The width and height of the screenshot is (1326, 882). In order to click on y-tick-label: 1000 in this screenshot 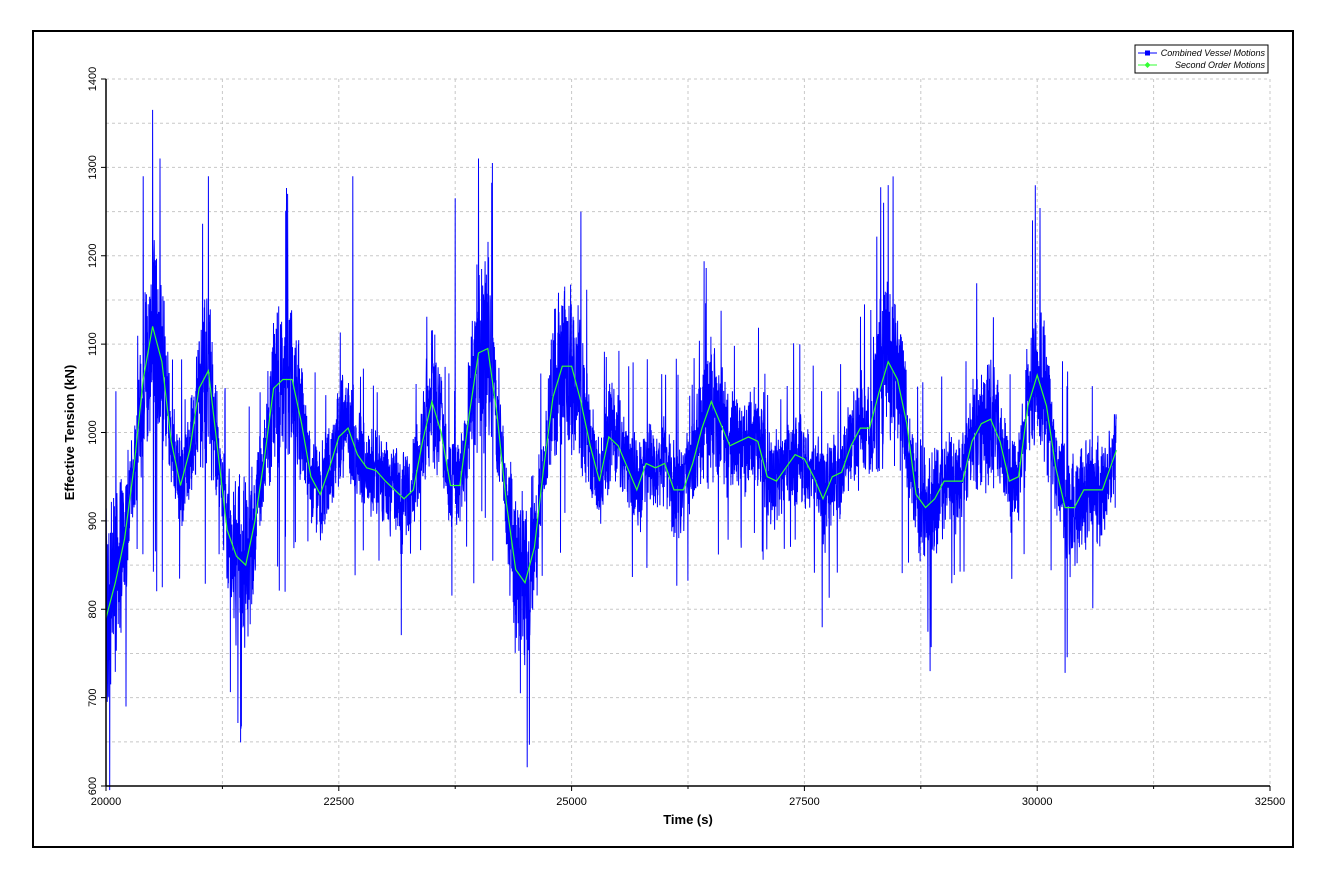, I will do `click(93, 432)`.